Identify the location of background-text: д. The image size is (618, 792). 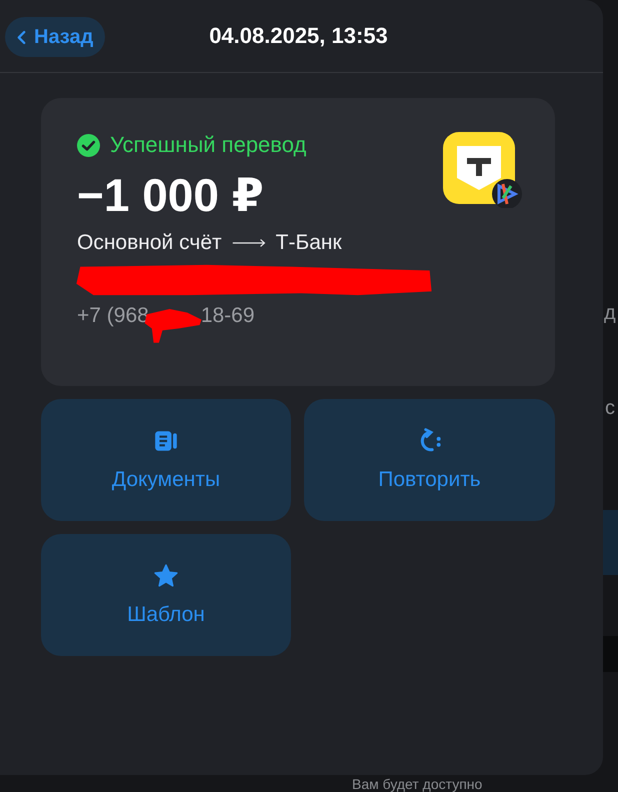
(610, 313).